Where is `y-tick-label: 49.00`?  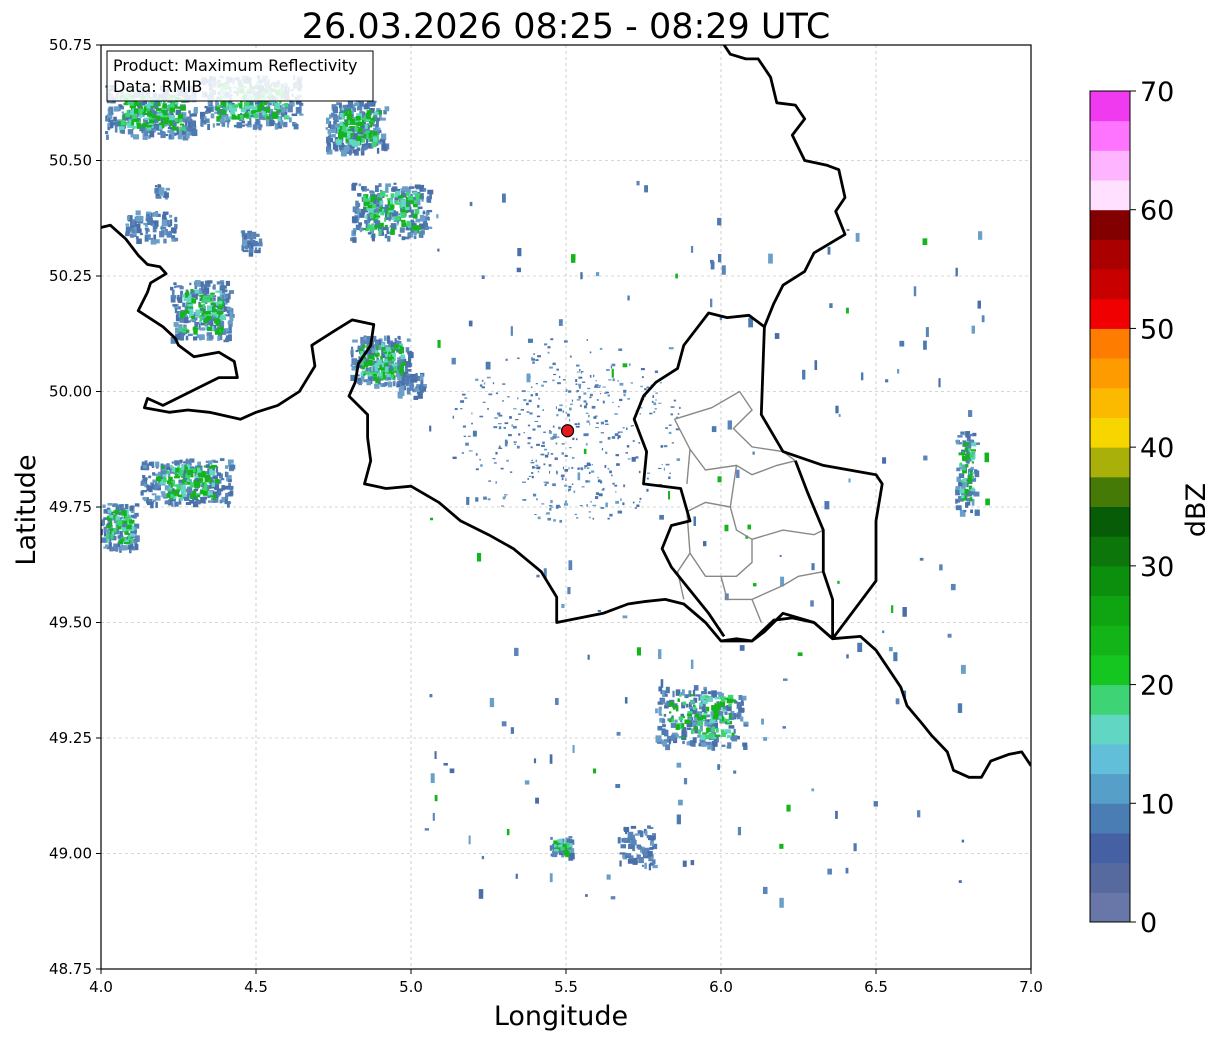
y-tick-label: 49.00 is located at coordinates (70, 854).